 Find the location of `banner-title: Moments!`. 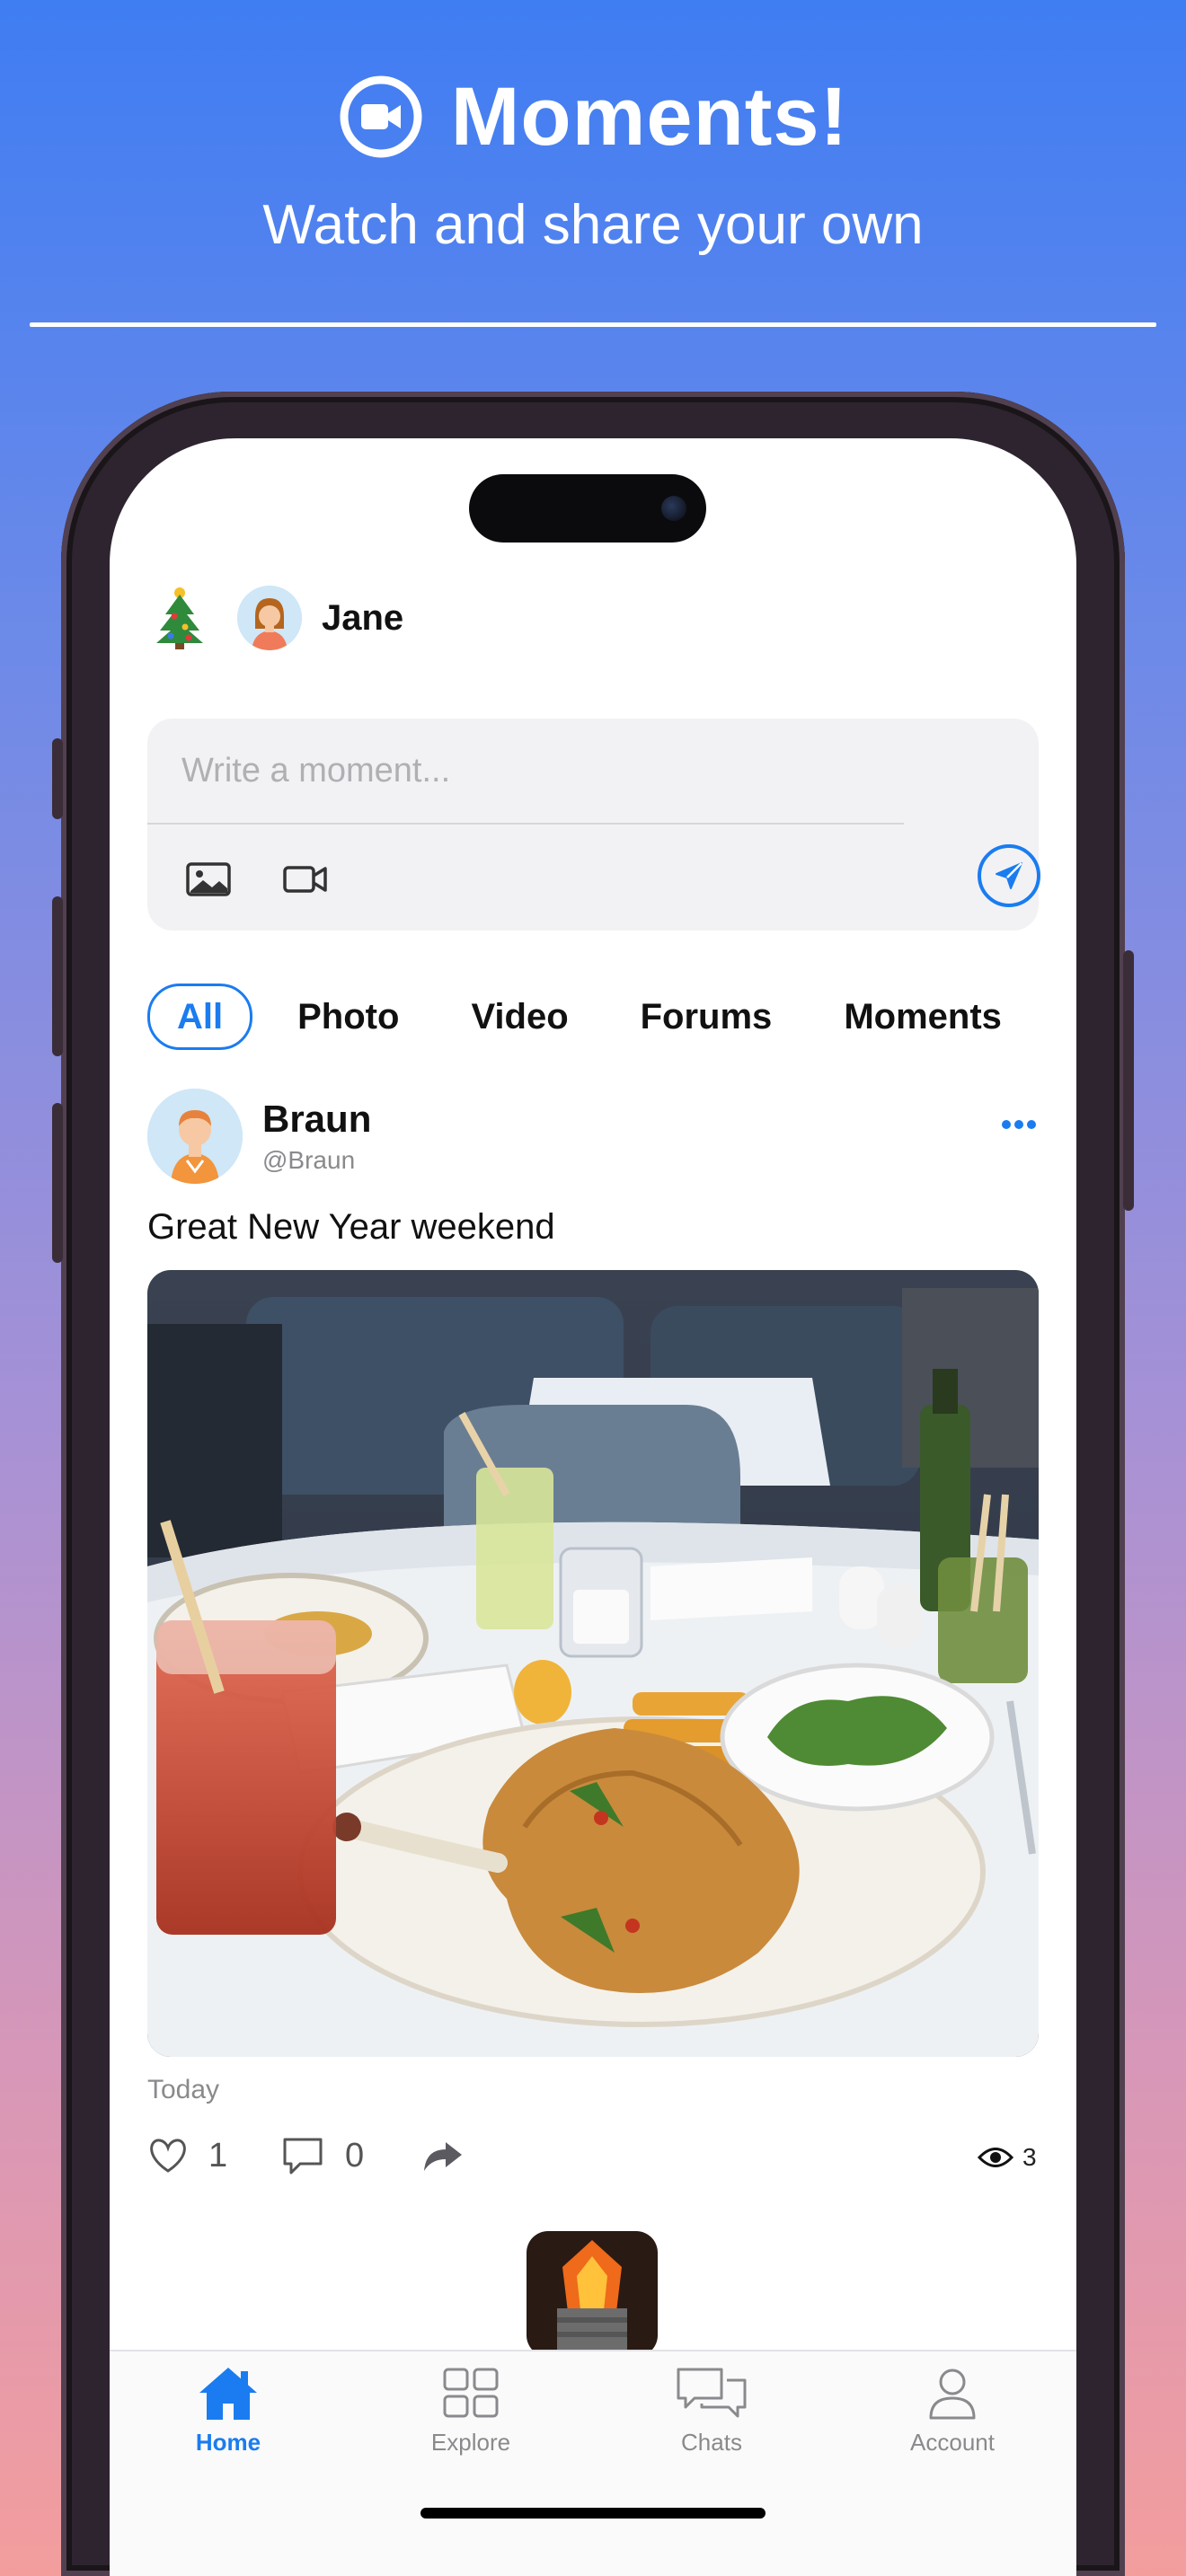

banner-title: Moments! is located at coordinates (649, 117).